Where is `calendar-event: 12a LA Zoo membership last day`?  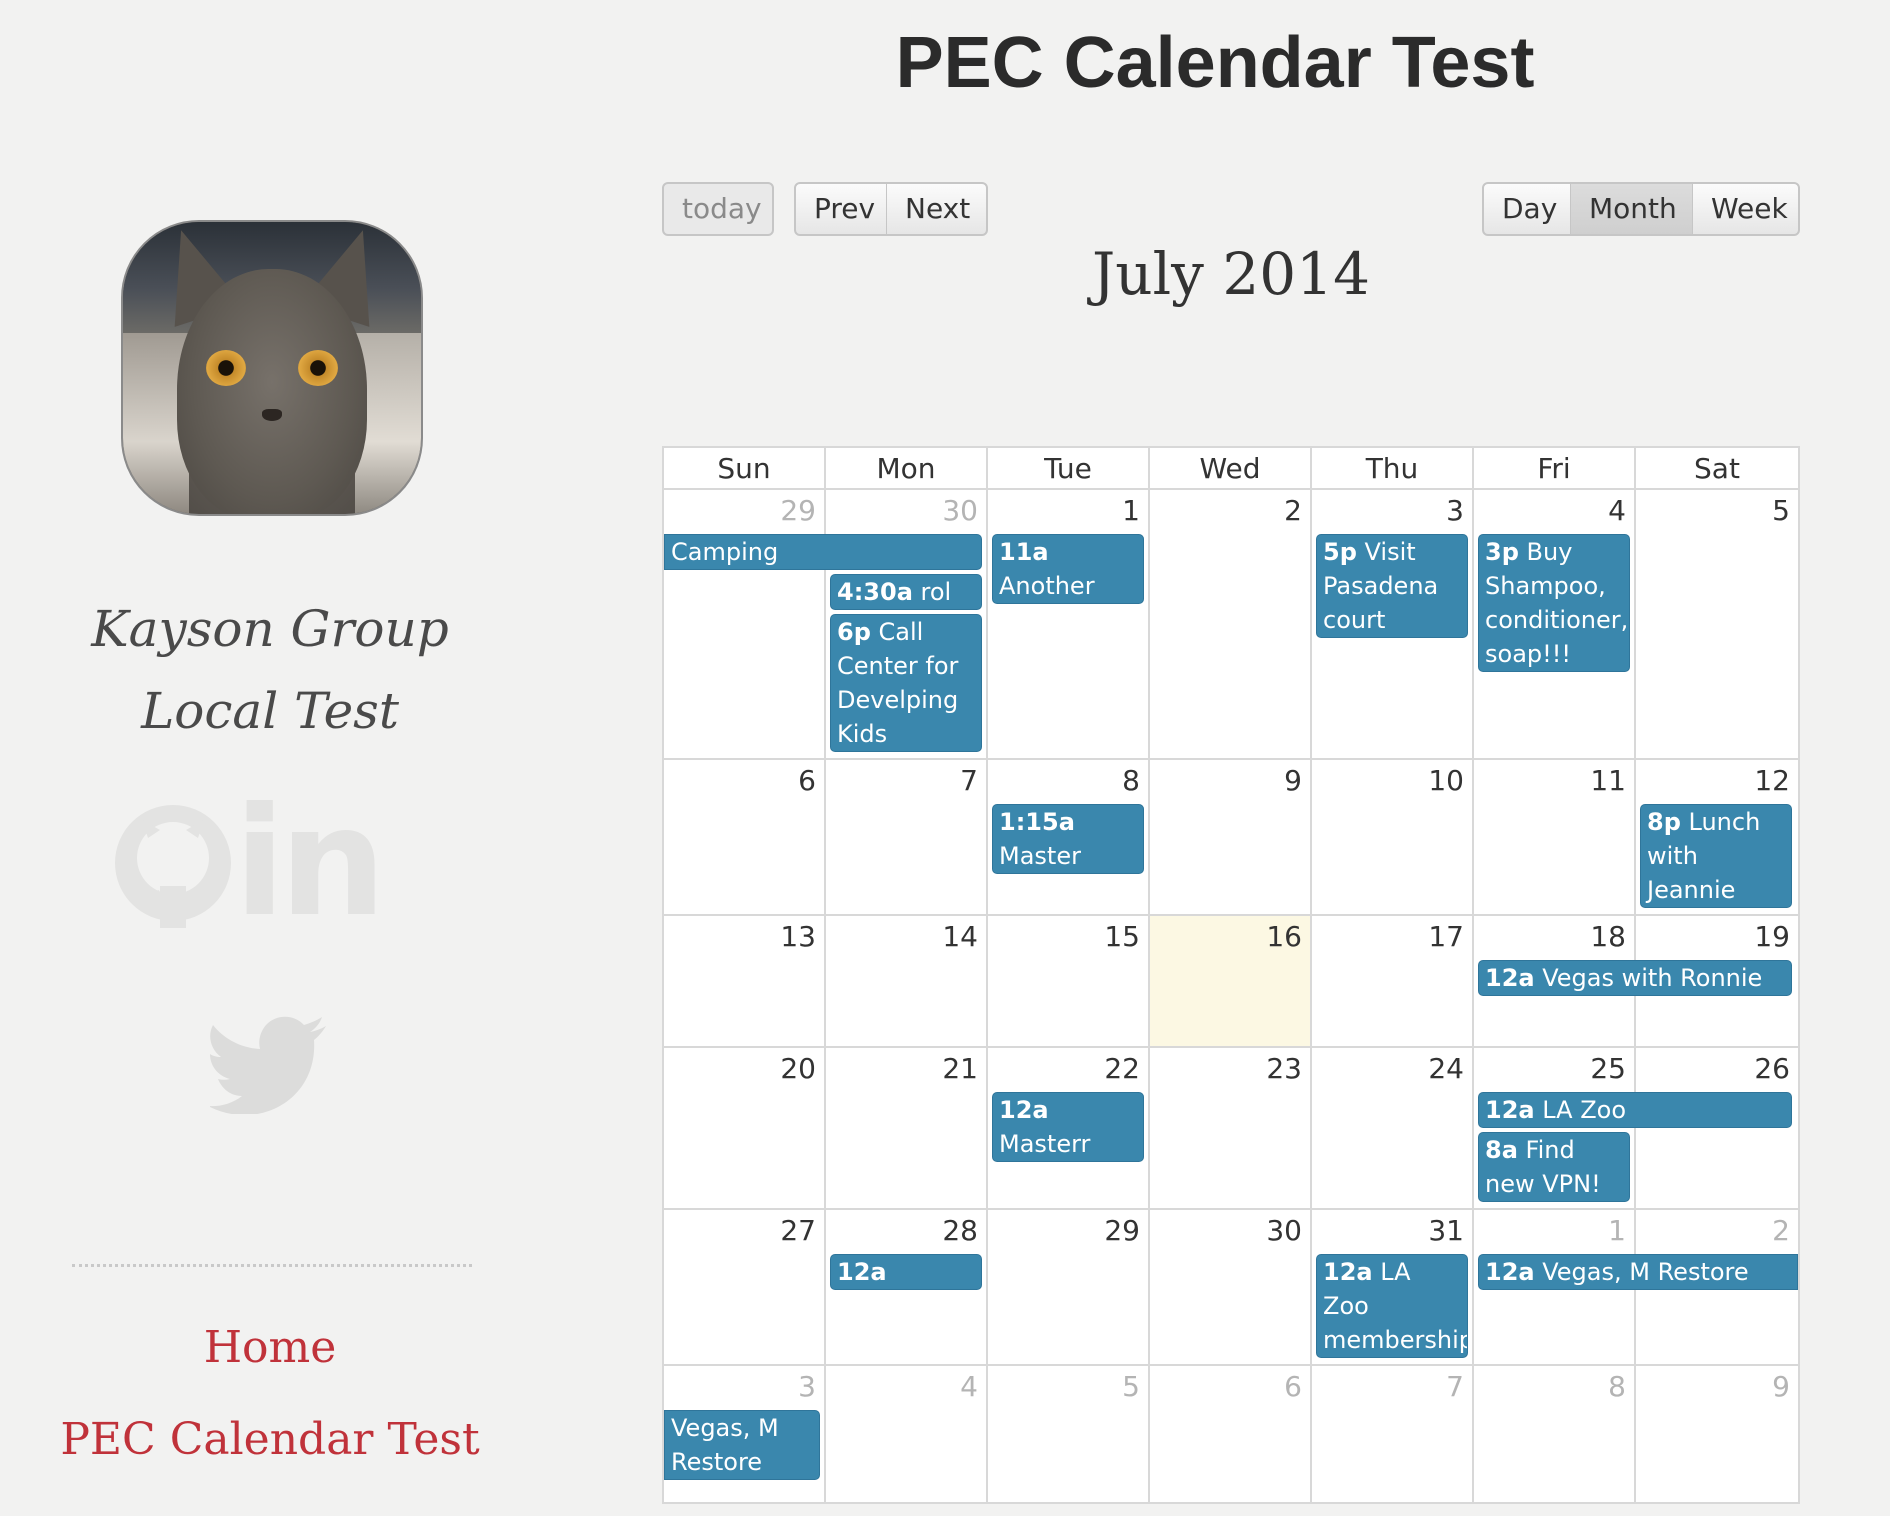 calendar-event: 12a LA Zoo membership last day is located at coordinates (1392, 1306).